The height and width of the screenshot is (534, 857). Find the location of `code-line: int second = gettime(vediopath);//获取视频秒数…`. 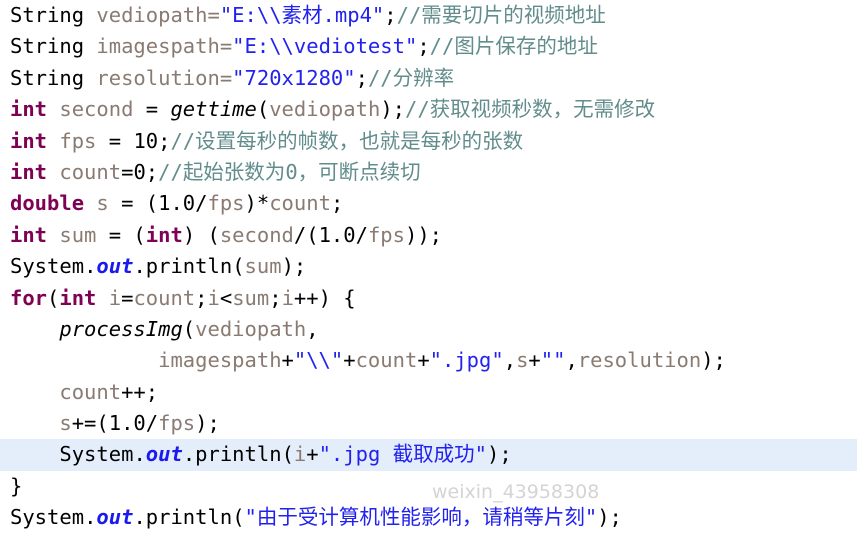

code-line: int second = gettime(vediopath);//获取视频秒数… is located at coordinates (428, 109).